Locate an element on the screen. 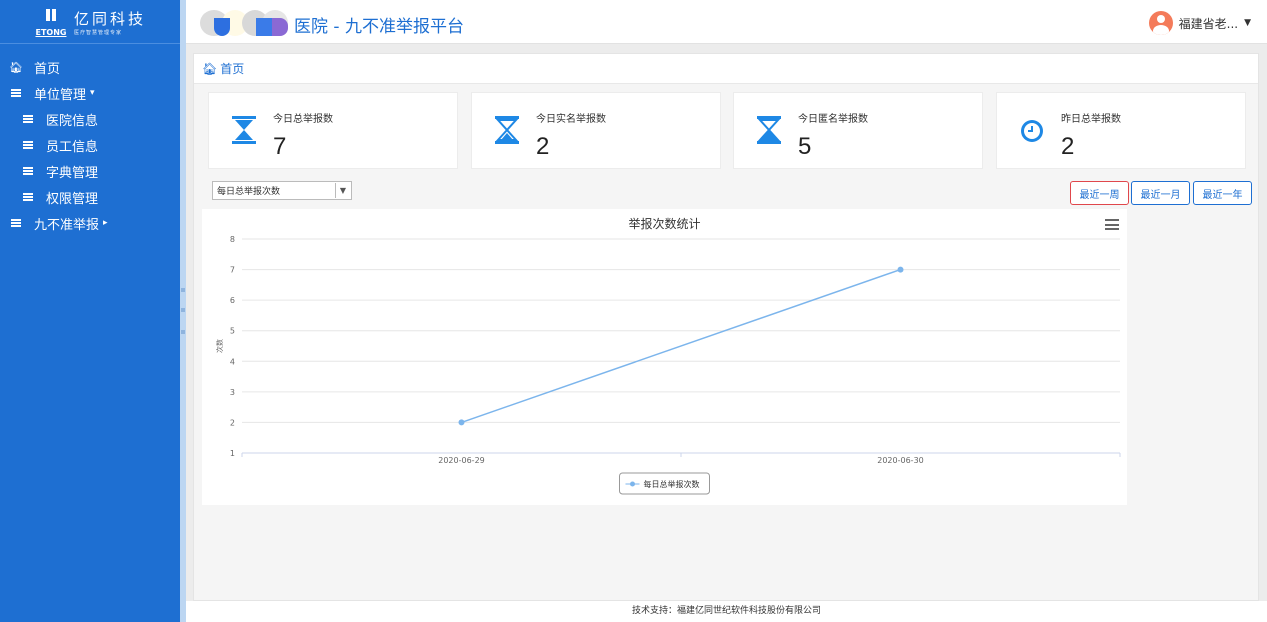  sidebar-item-label: 医院信息 is located at coordinates (72, 121).